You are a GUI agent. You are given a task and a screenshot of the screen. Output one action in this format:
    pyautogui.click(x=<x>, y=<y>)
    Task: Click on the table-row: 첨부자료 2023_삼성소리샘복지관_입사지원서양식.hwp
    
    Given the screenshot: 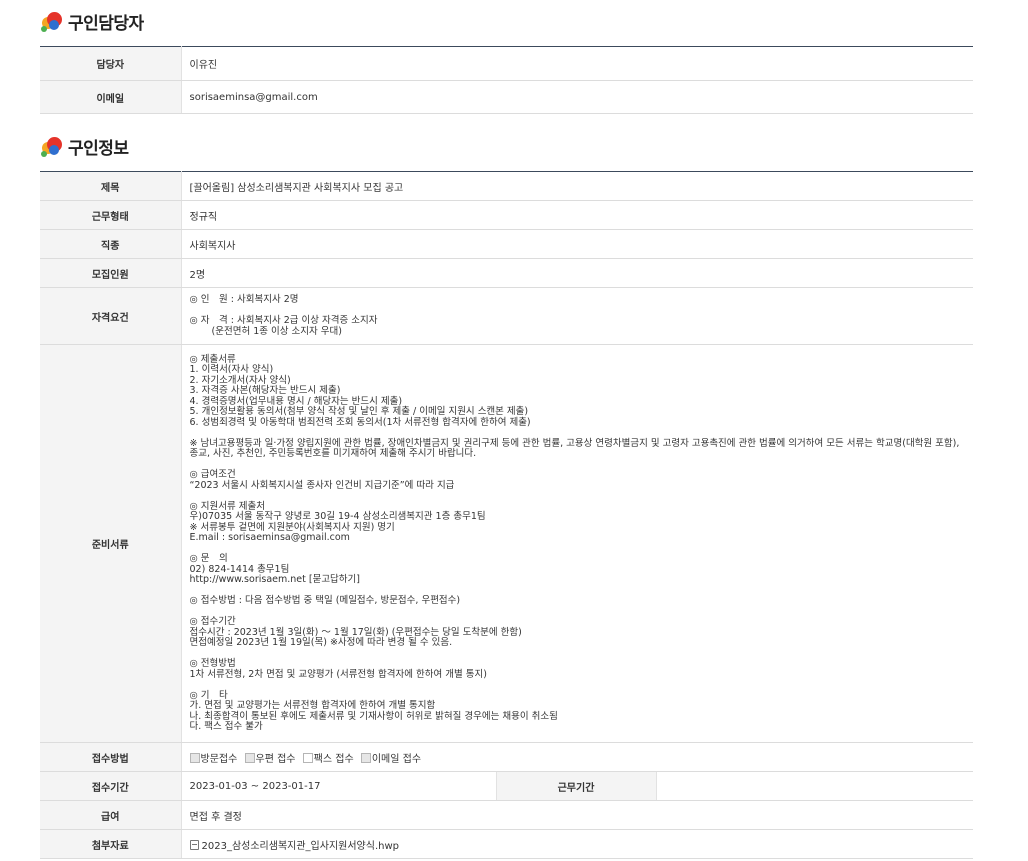 What is the action you would take?
    pyautogui.click(x=506, y=844)
    